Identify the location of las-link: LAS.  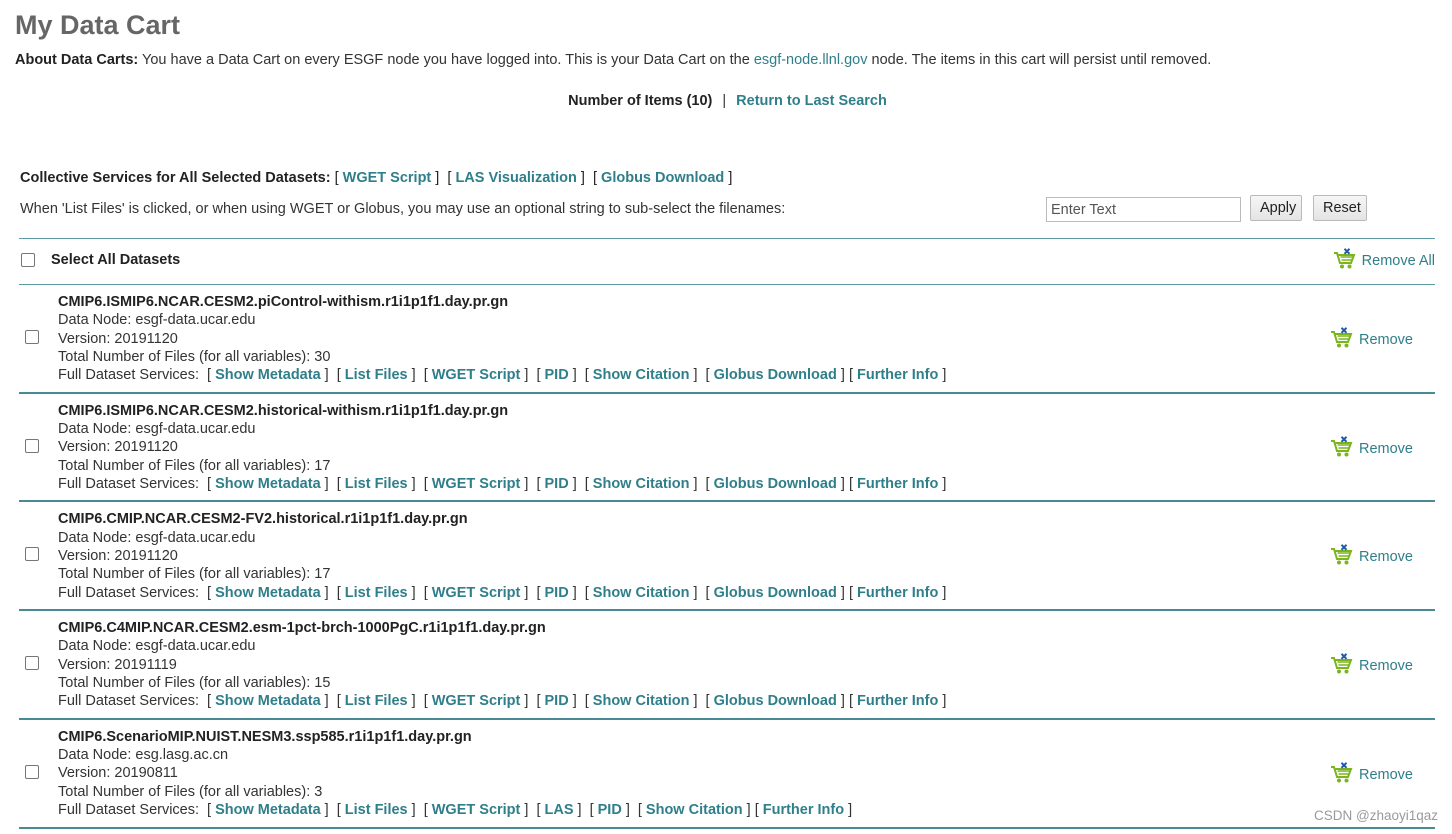
(559, 810).